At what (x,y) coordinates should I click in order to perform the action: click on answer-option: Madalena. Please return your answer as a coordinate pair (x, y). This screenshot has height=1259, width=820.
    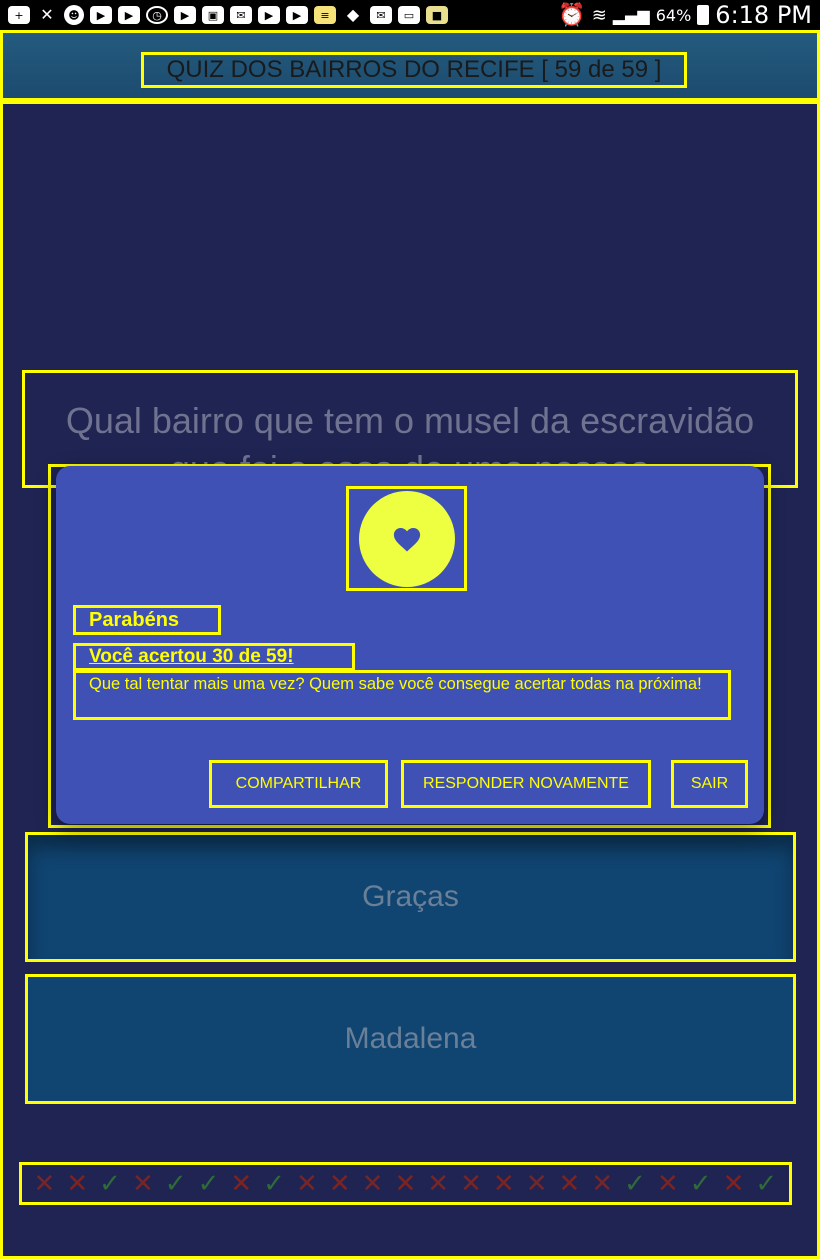
    Looking at the image, I should click on (410, 1039).